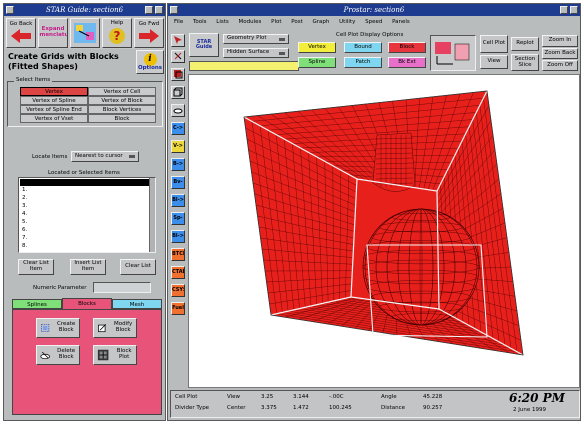 The height and width of the screenshot is (425, 584). I want to click on create-block-button: Create Block, so click(58, 328).